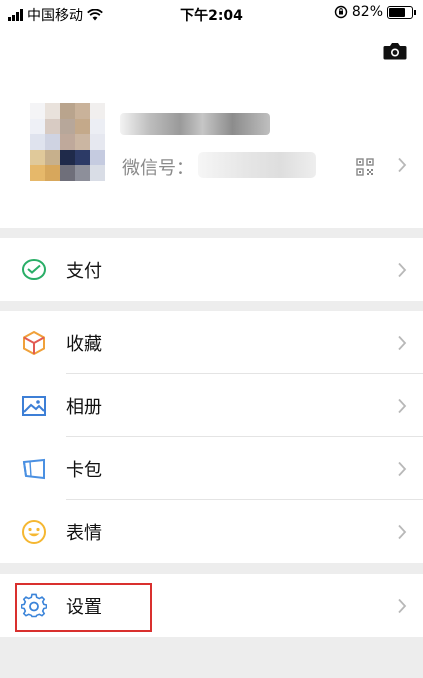 The height and width of the screenshot is (678, 423). Describe the element at coordinates (34, 269) in the screenshot. I see `wallet-icon` at that location.